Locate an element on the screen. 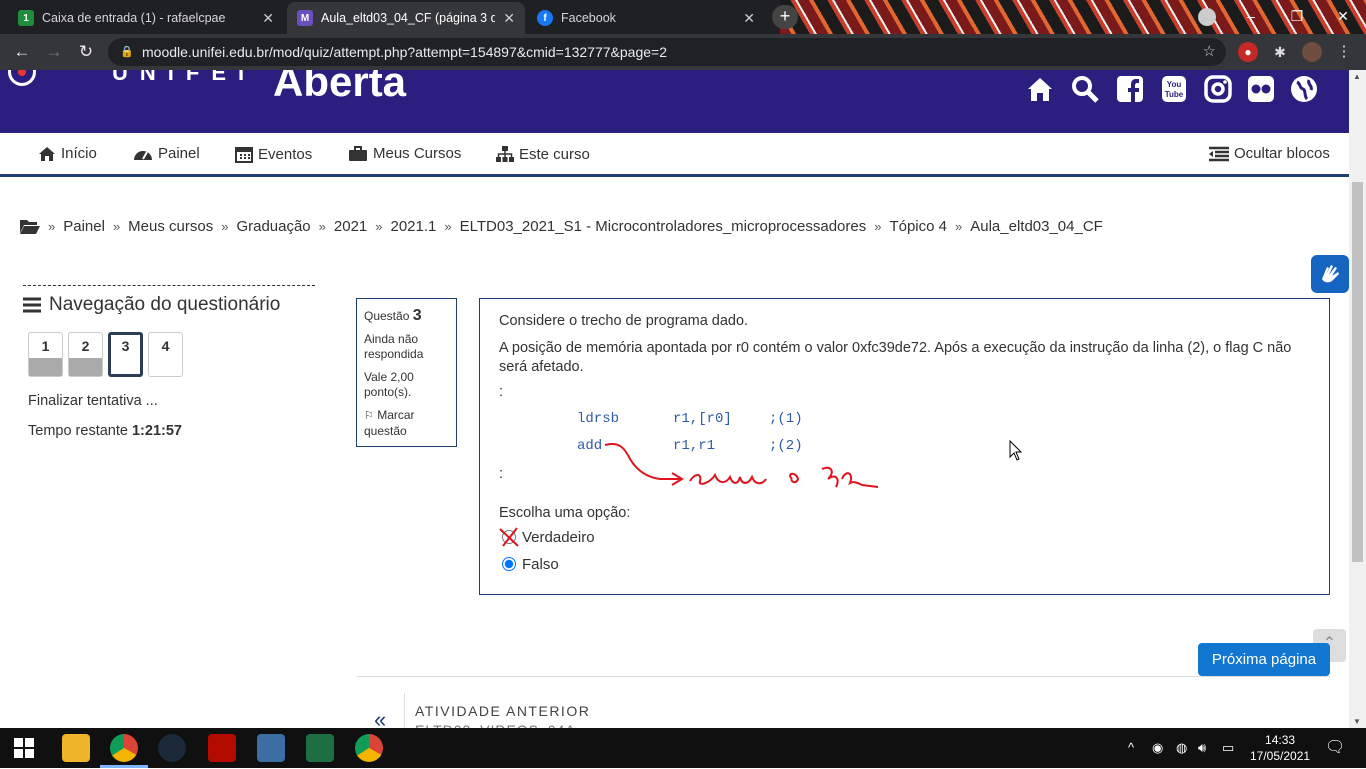 The image size is (1366, 769). search-icon is located at coordinates (1085, 91).